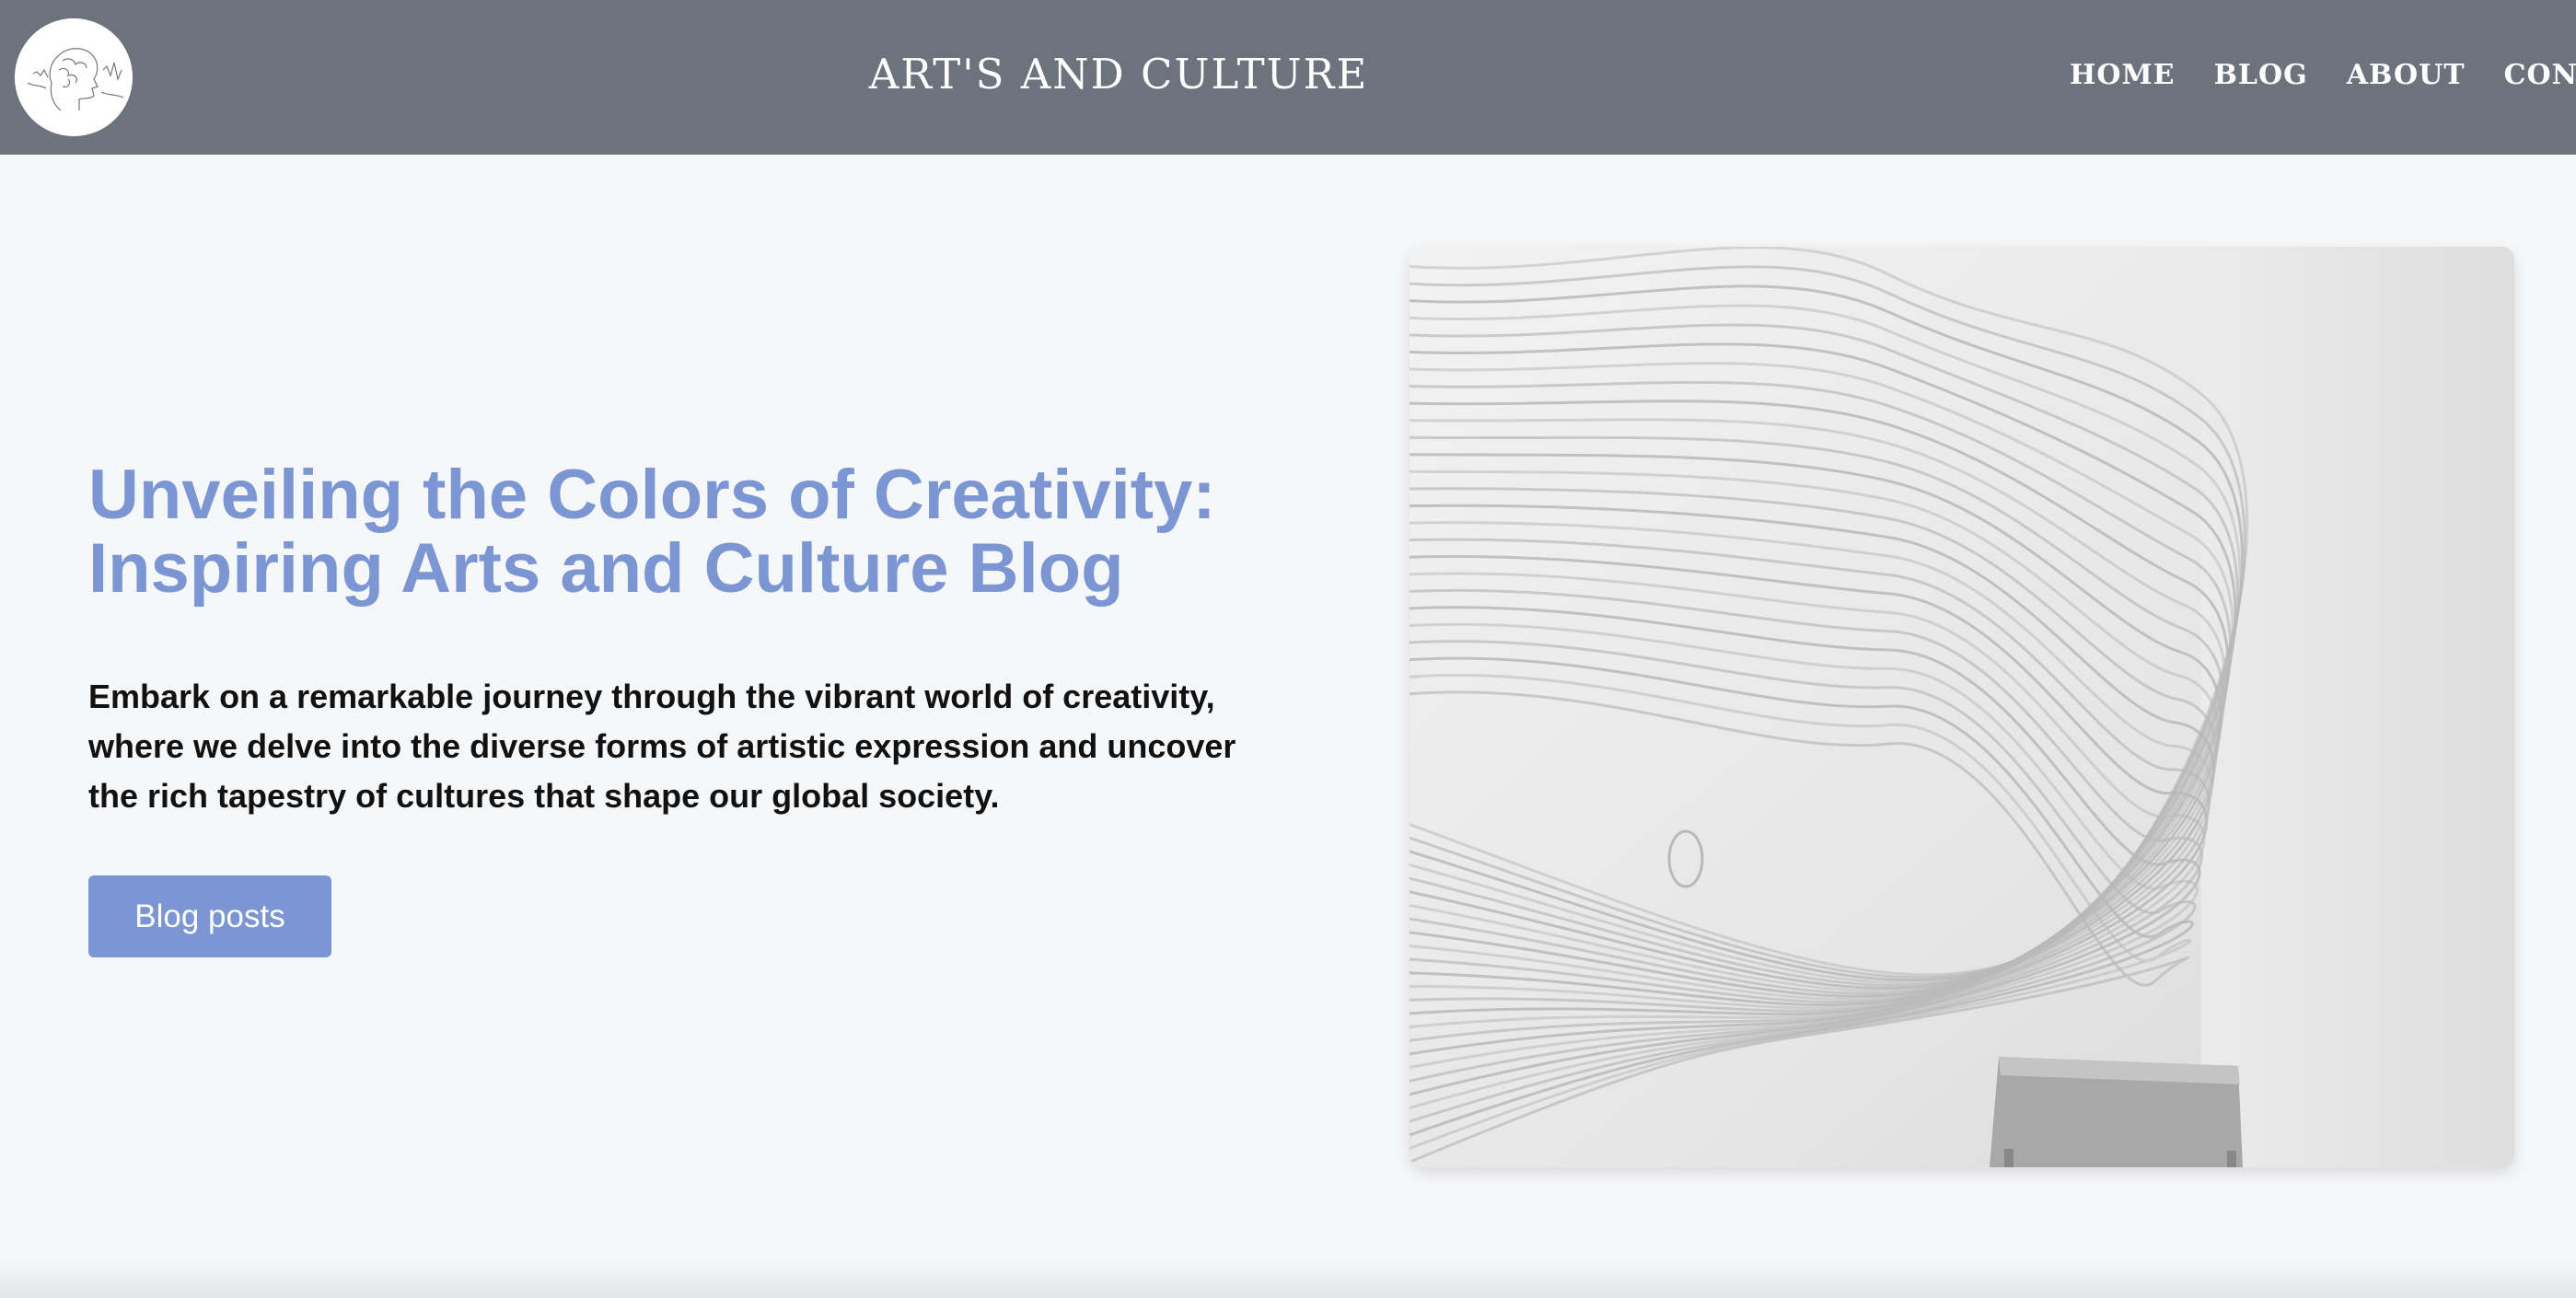 The height and width of the screenshot is (1298, 2576). What do you see at coordinates (2123, 75) in the screenshot?
I see `nav-home: HOME` at bounding box center [2123, 75].